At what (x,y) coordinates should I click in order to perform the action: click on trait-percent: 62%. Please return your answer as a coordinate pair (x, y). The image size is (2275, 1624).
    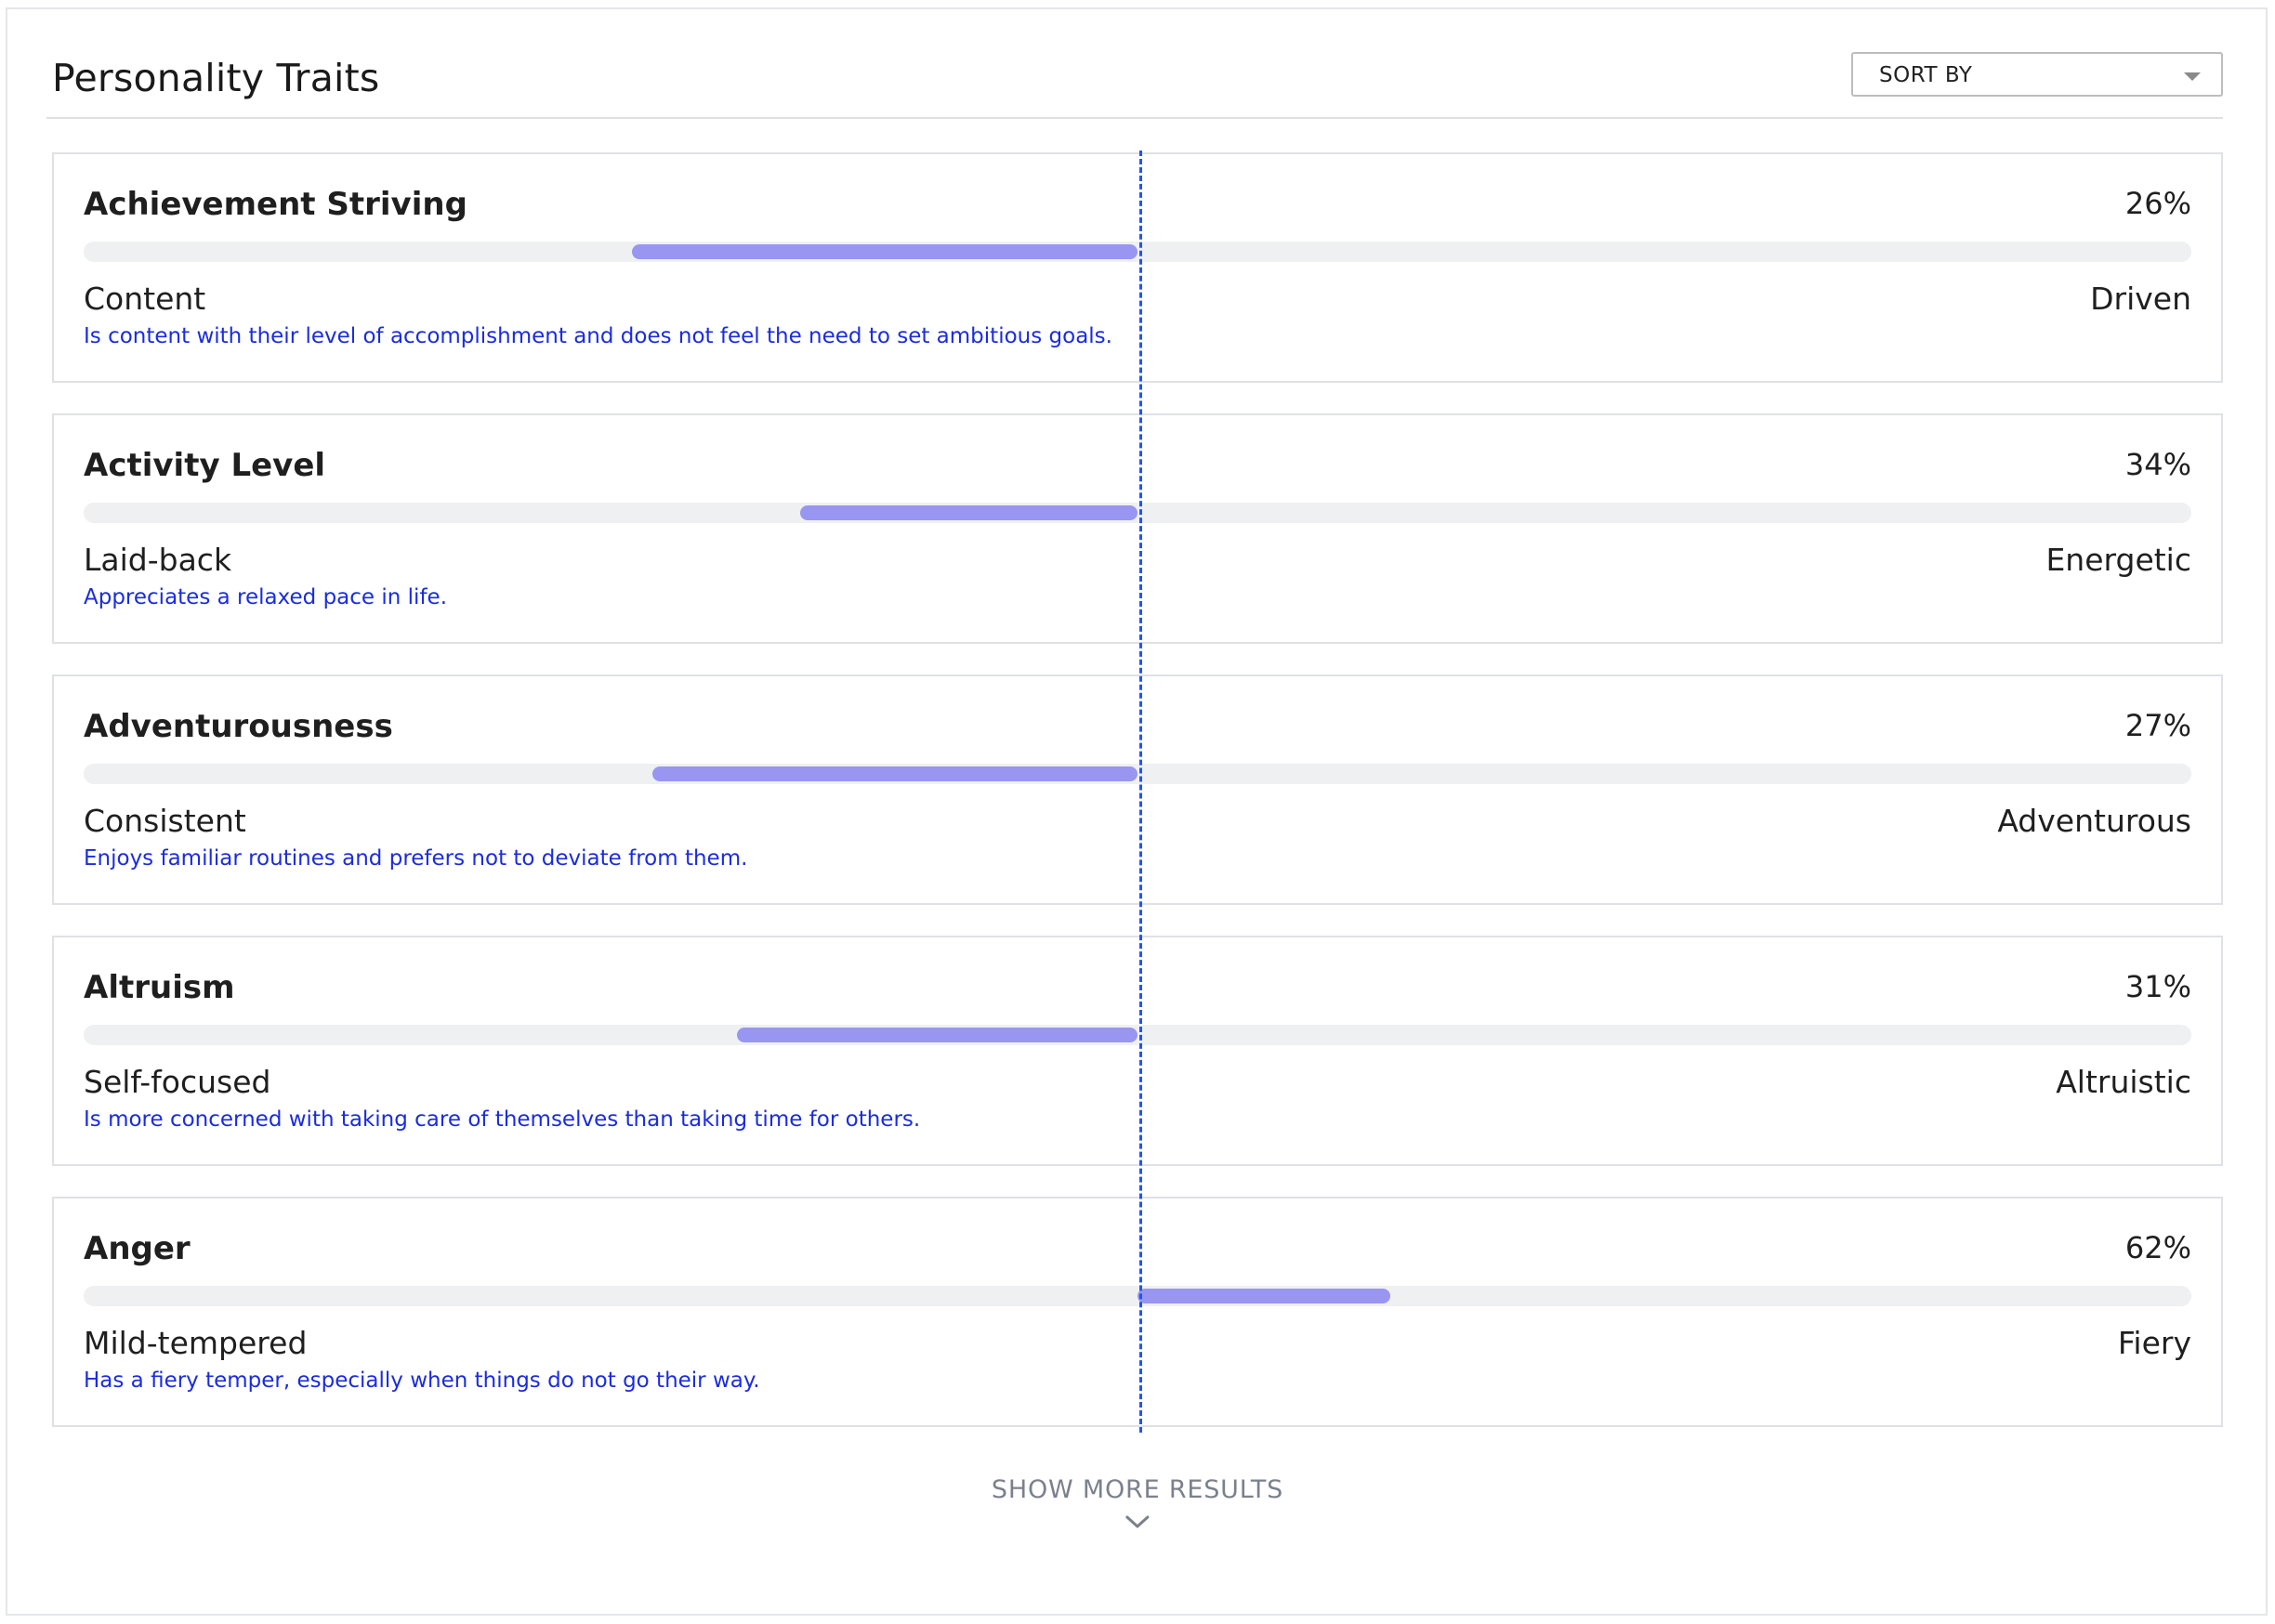
    Looking at the image, I should click on (2157, 1247).